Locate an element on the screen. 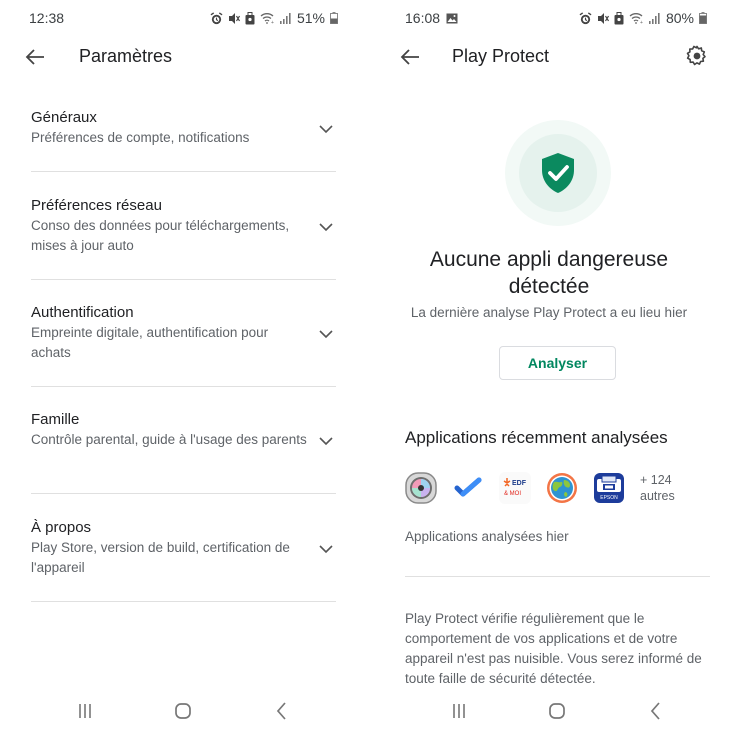  checkmark-icon is located at coordinates (468, 487).